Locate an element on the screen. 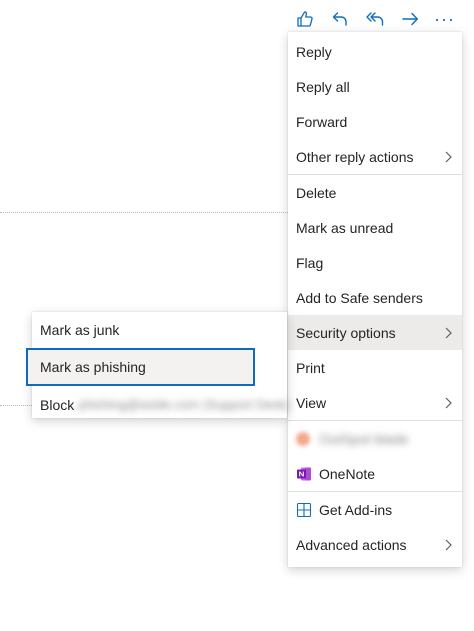 The image size is (474, 631). menu-item-print: Print is located at coordinates (375, 367).